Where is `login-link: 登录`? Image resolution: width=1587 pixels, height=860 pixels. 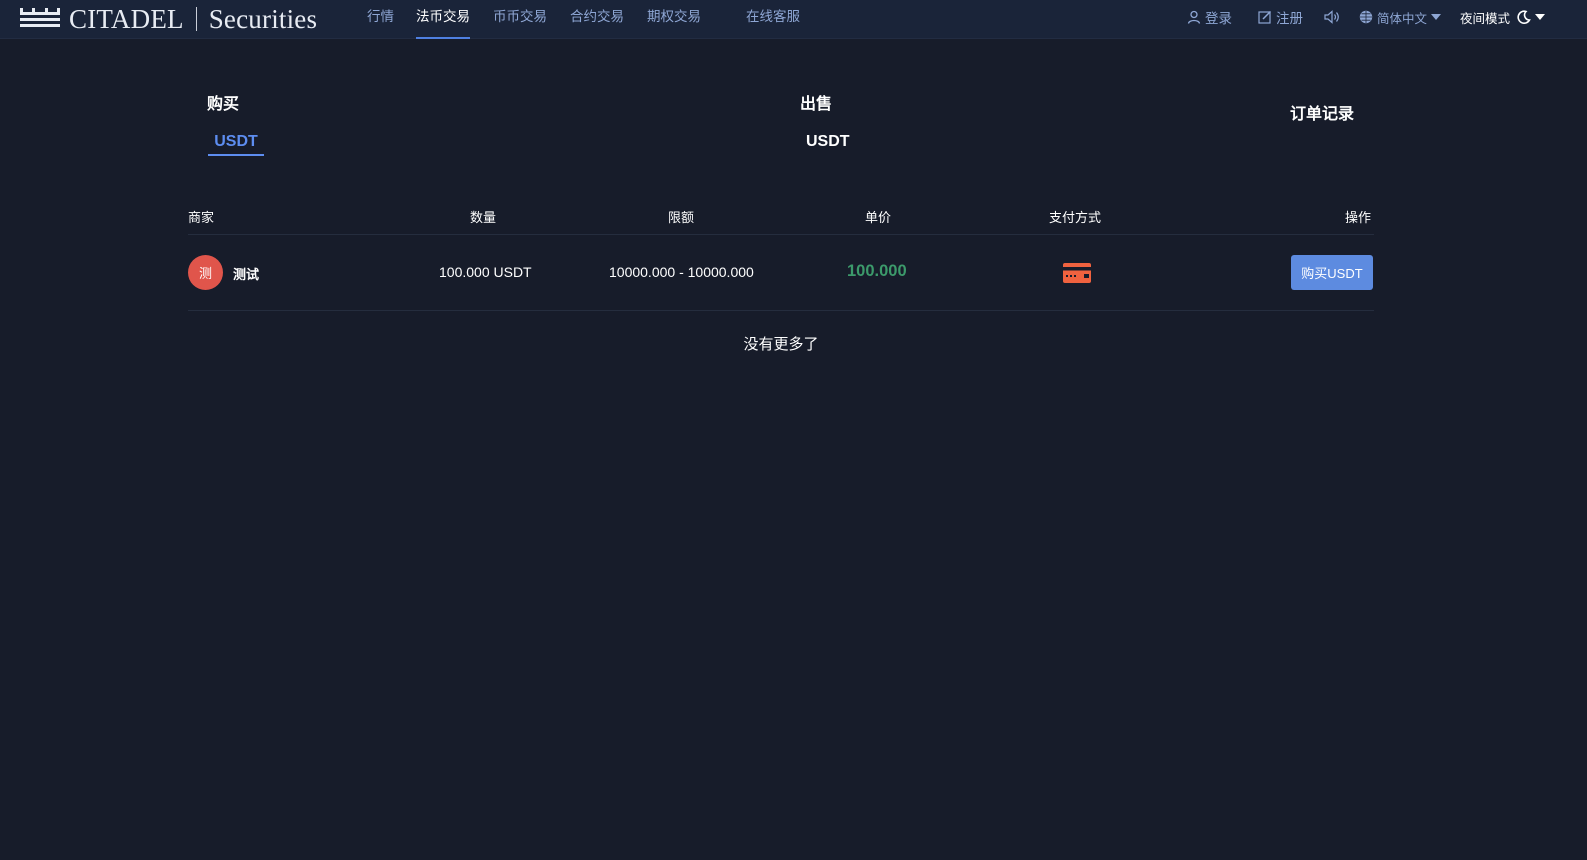 login-link: 登录 is located at coordinates (1209, 17).